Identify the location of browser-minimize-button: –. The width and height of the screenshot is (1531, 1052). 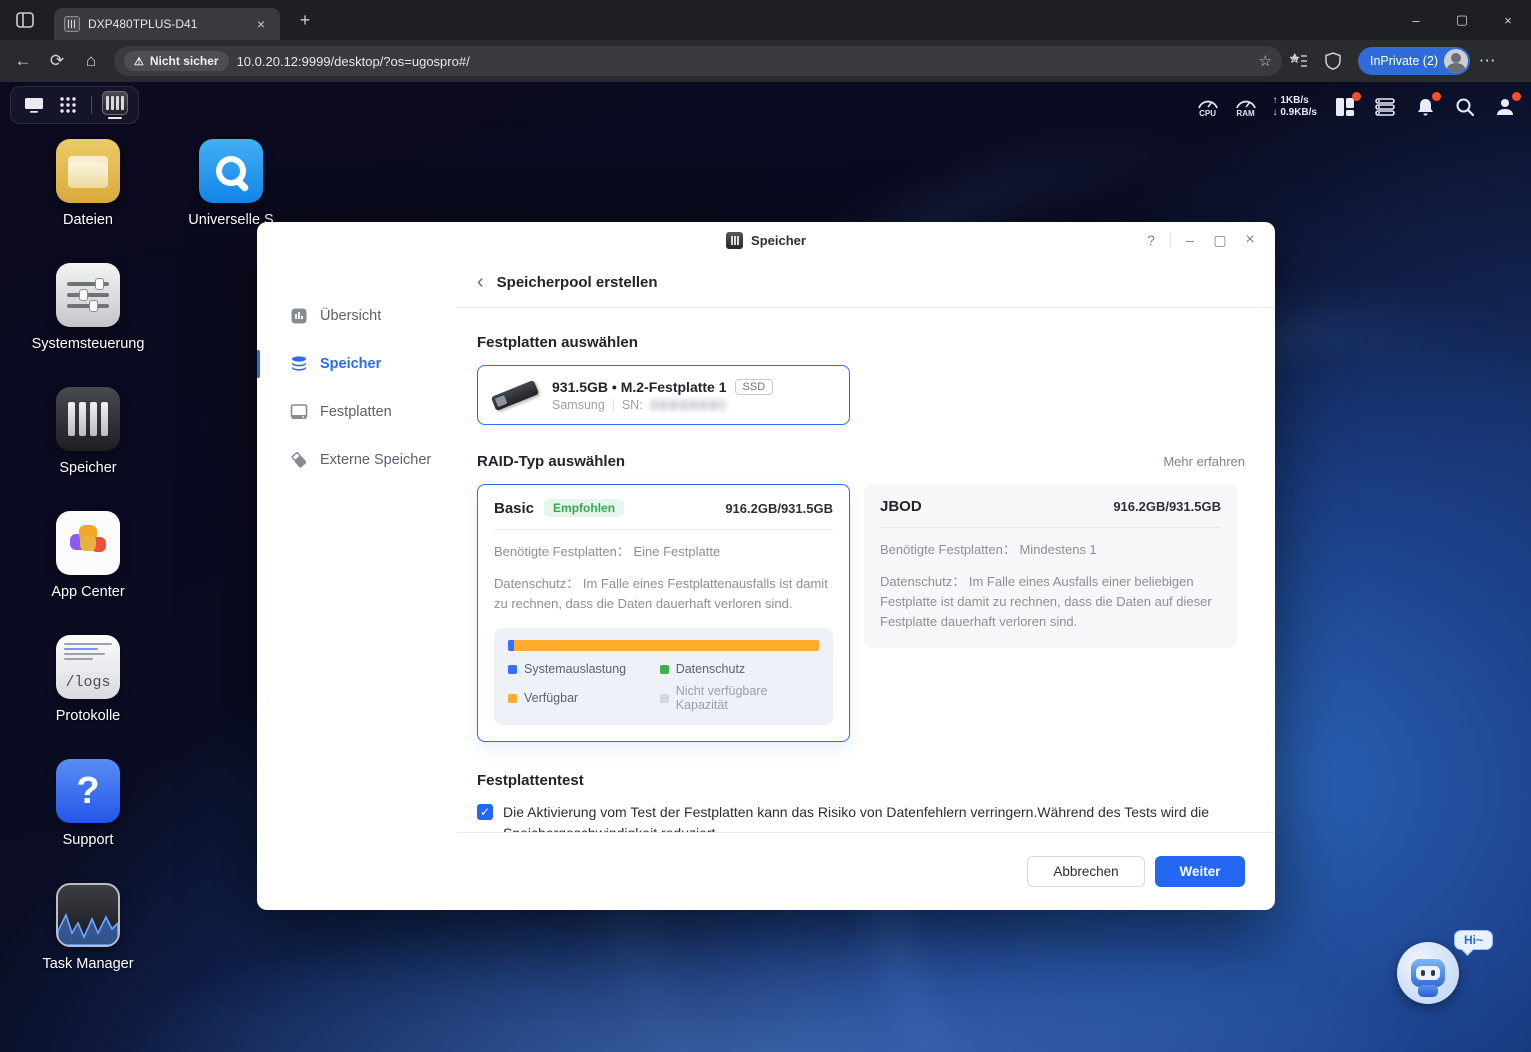
(1416, 20).